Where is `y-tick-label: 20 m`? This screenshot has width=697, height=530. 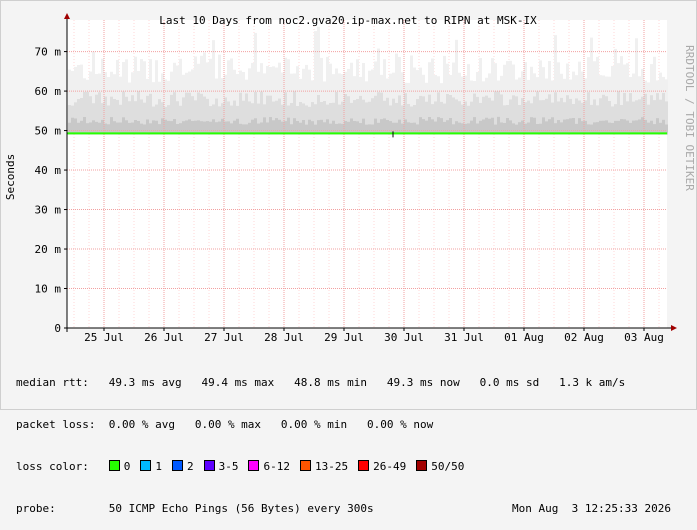 y-tick-label: 20 m is located at coordinates (48, 249).